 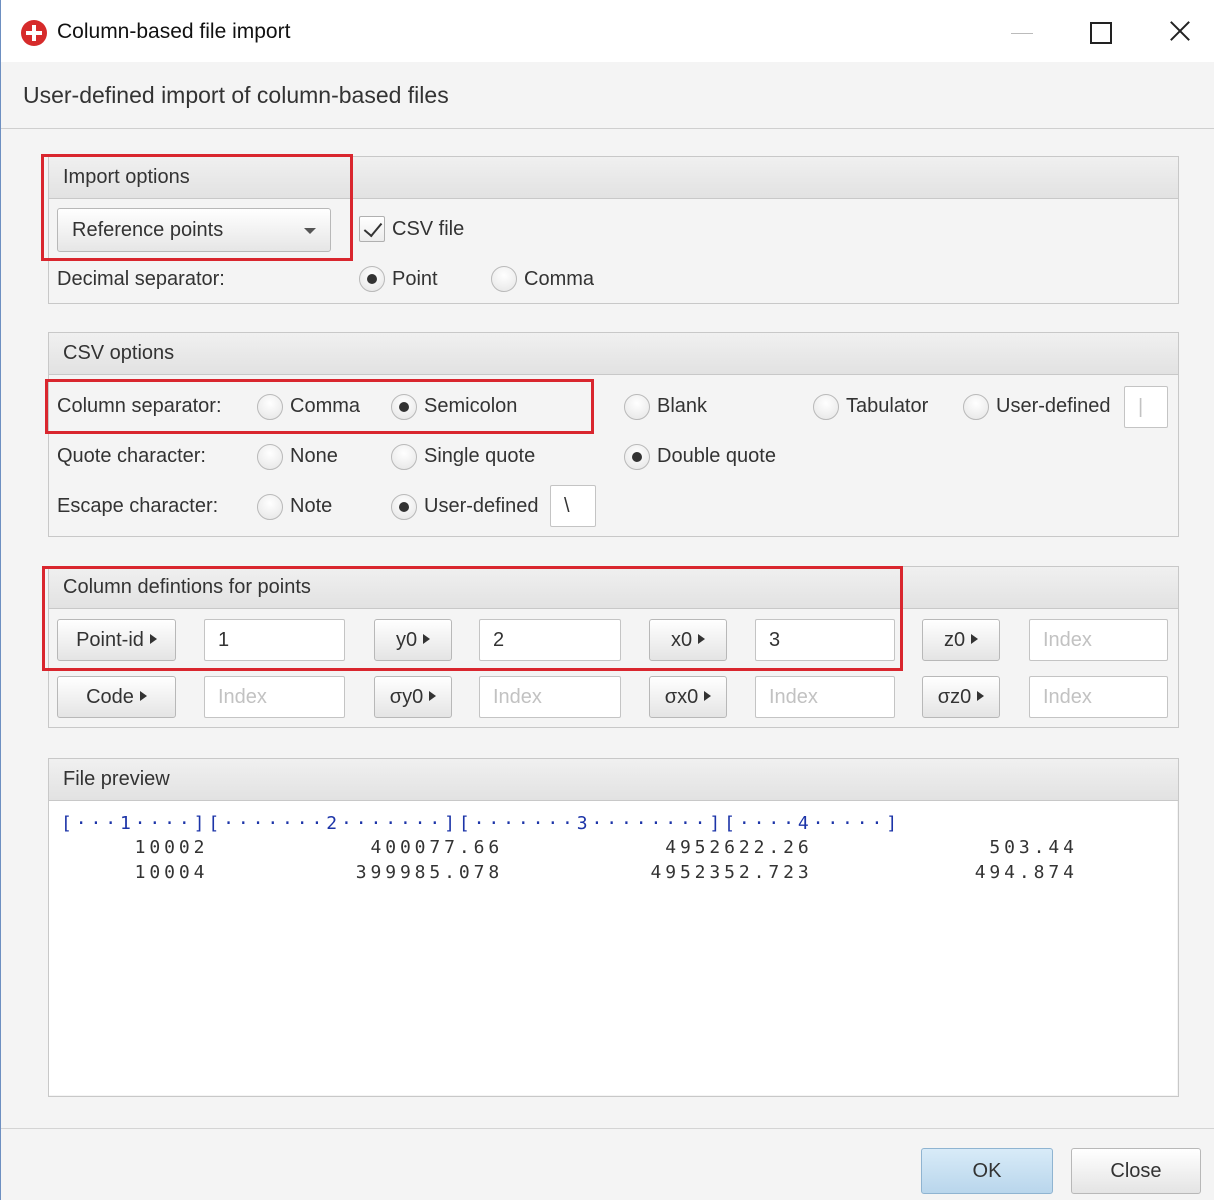 I want to click on sigma-y0-input: Index, so click(x=550, y=697).